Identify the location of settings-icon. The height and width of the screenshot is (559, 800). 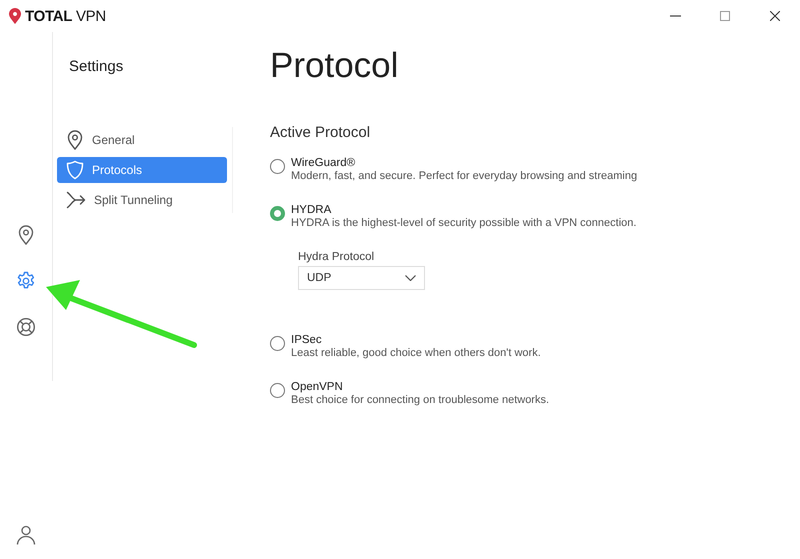
(26, 281).